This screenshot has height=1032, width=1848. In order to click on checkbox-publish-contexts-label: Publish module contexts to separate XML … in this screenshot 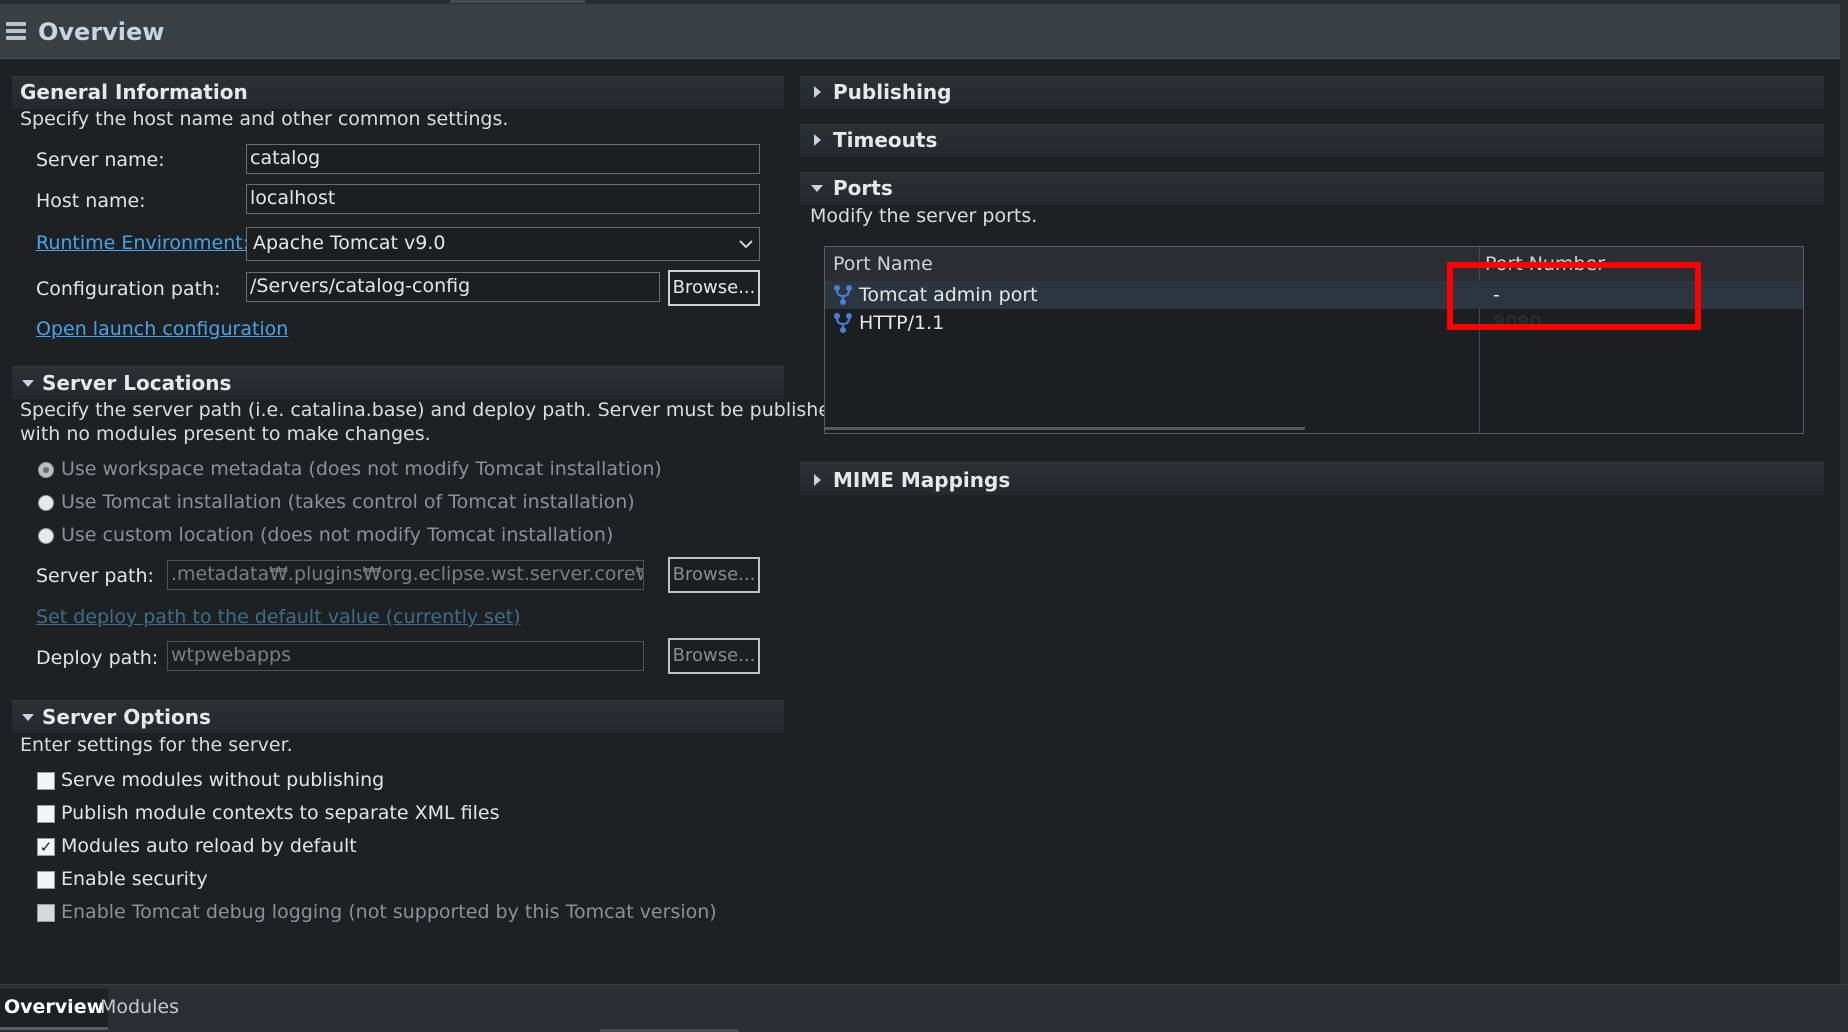, I will do `click(280, 813)`.